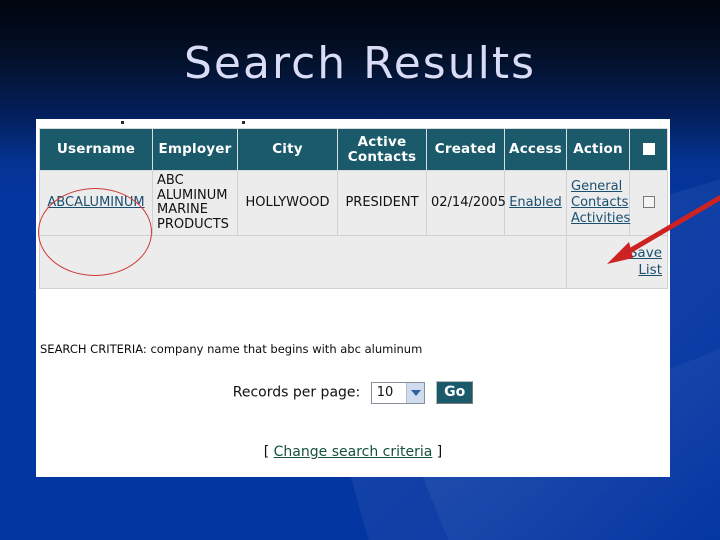 This screenshot has width=720, height=540. I want to click on column-header-select-all, so click(648, 149).